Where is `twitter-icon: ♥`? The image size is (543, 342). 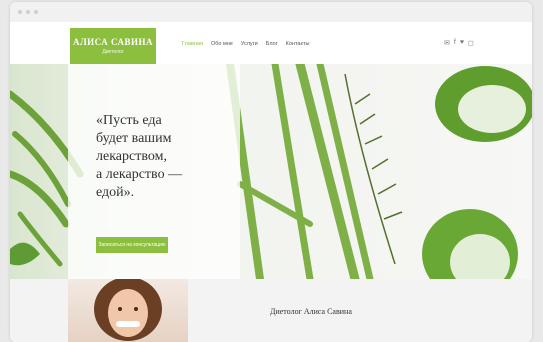 twitter-icon: ♥ is located at coordinates (462, 43).